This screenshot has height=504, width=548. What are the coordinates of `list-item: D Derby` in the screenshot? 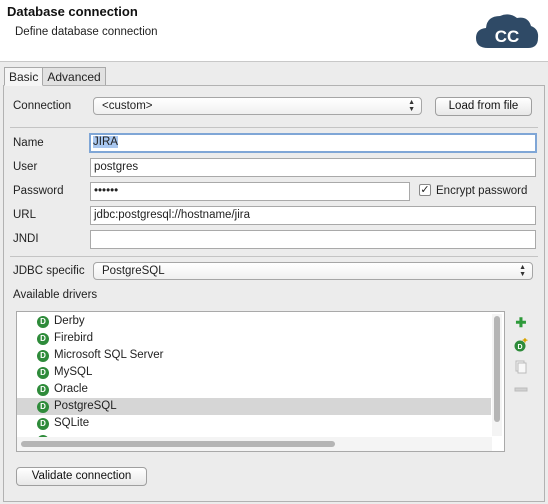 It's located at (254, 321).